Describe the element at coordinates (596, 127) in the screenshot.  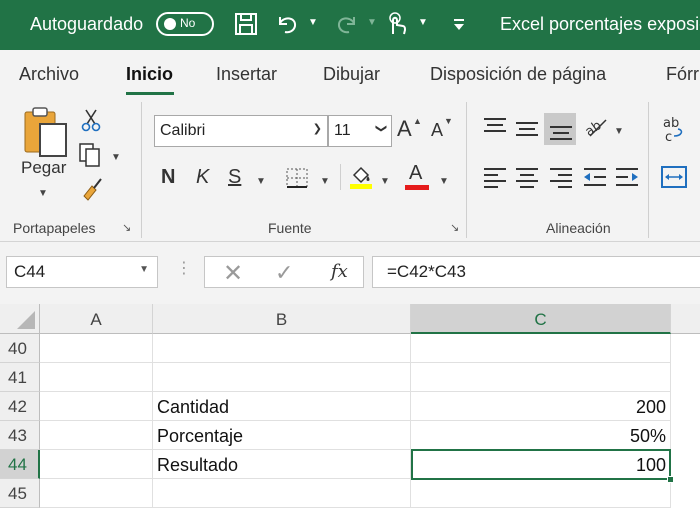
I see `orientation-icon: ab` at that location.